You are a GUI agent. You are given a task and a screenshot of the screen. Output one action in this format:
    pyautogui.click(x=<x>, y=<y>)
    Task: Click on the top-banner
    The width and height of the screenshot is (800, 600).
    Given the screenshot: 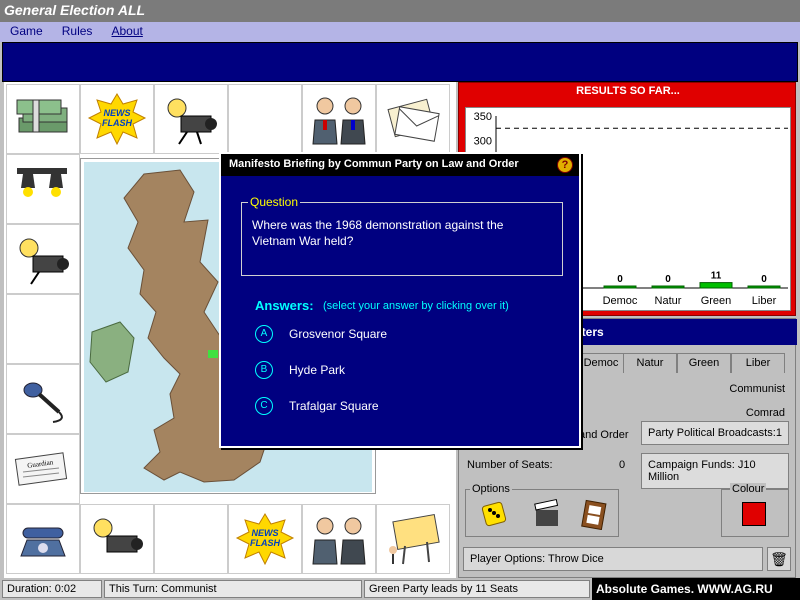 What is the action you would take?
    pyautogui.click(x=400, y=62)
    